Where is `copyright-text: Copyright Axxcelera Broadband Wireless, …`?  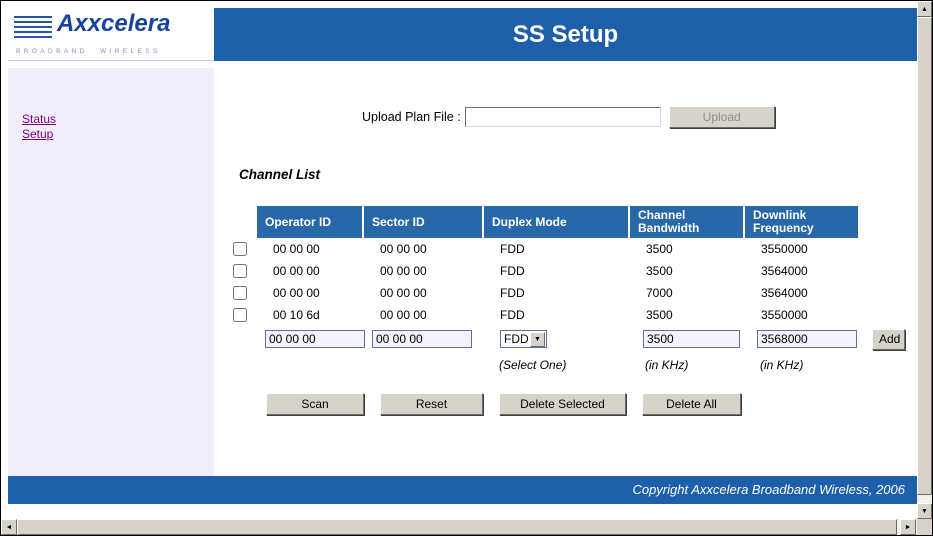
copyright-text: Copyright Axxcelera Broadband Wireless, … is located at coordinates (768, 489).